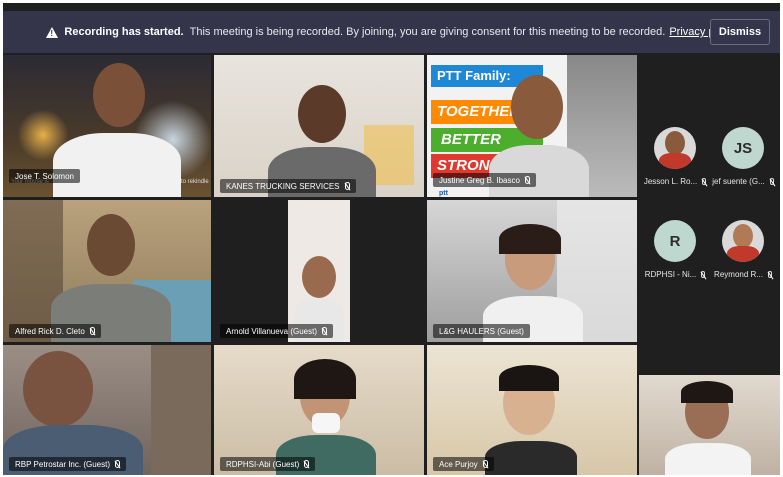  What do you see at coordinates (107, 271) in the screenshot?
I see `video-tile: Alfred Rick D. Cleto` at bounding box center [107, 271].